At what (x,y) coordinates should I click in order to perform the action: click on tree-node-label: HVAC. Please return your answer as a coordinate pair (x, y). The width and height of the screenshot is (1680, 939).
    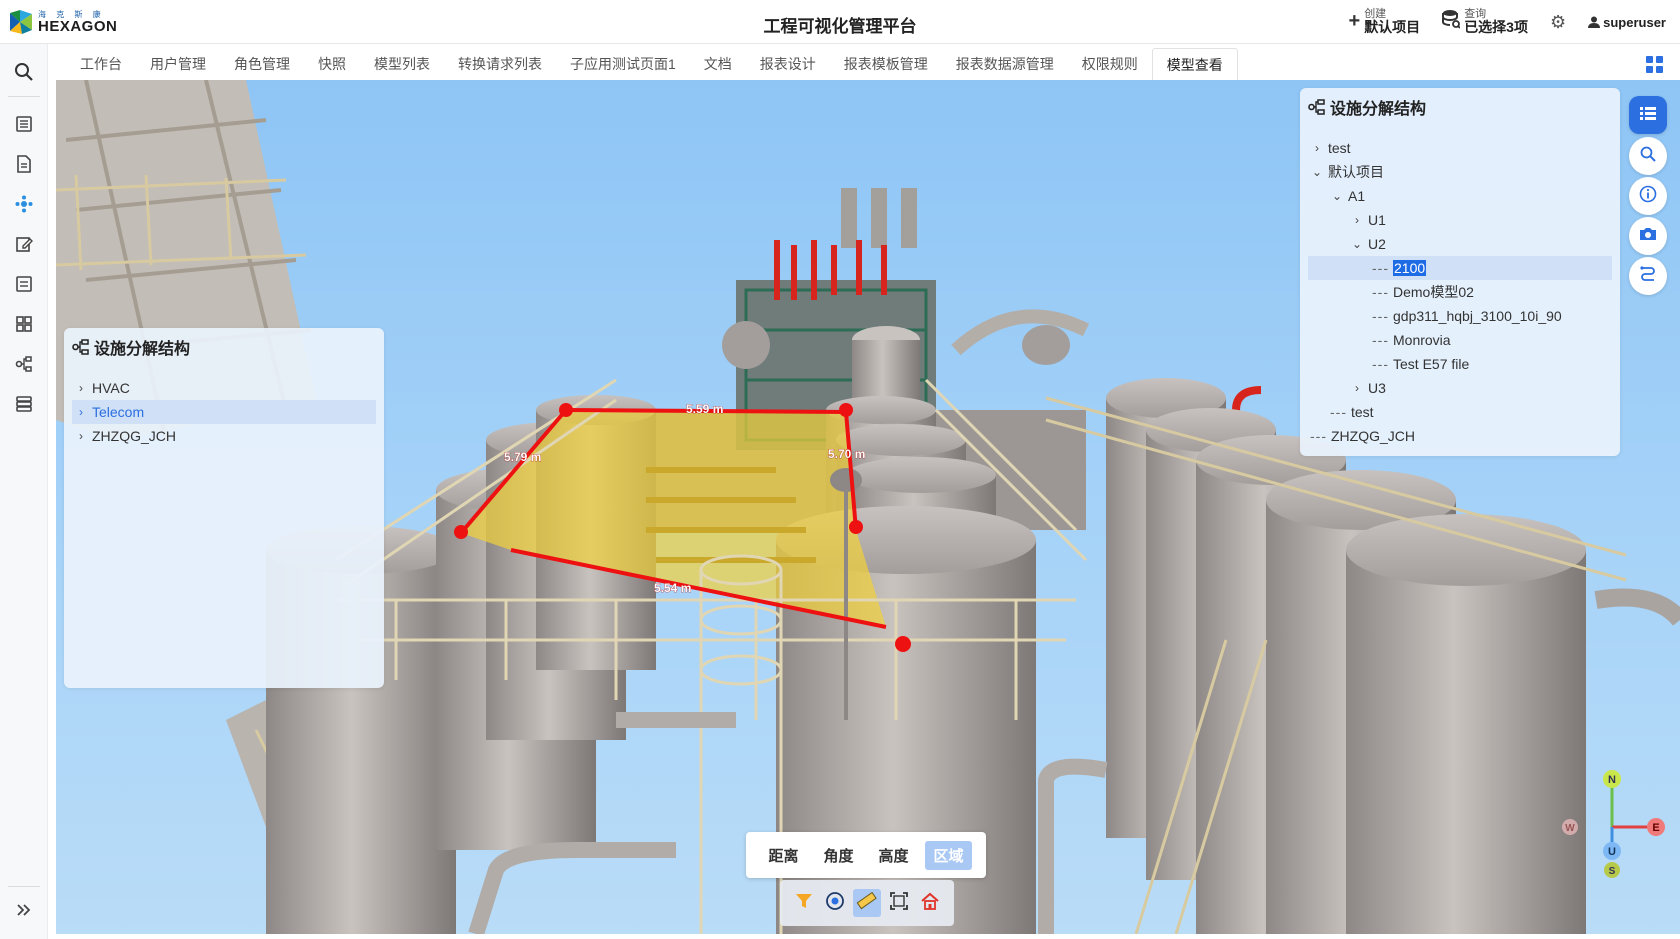
    Looking at the image, I should click on (111, 388).